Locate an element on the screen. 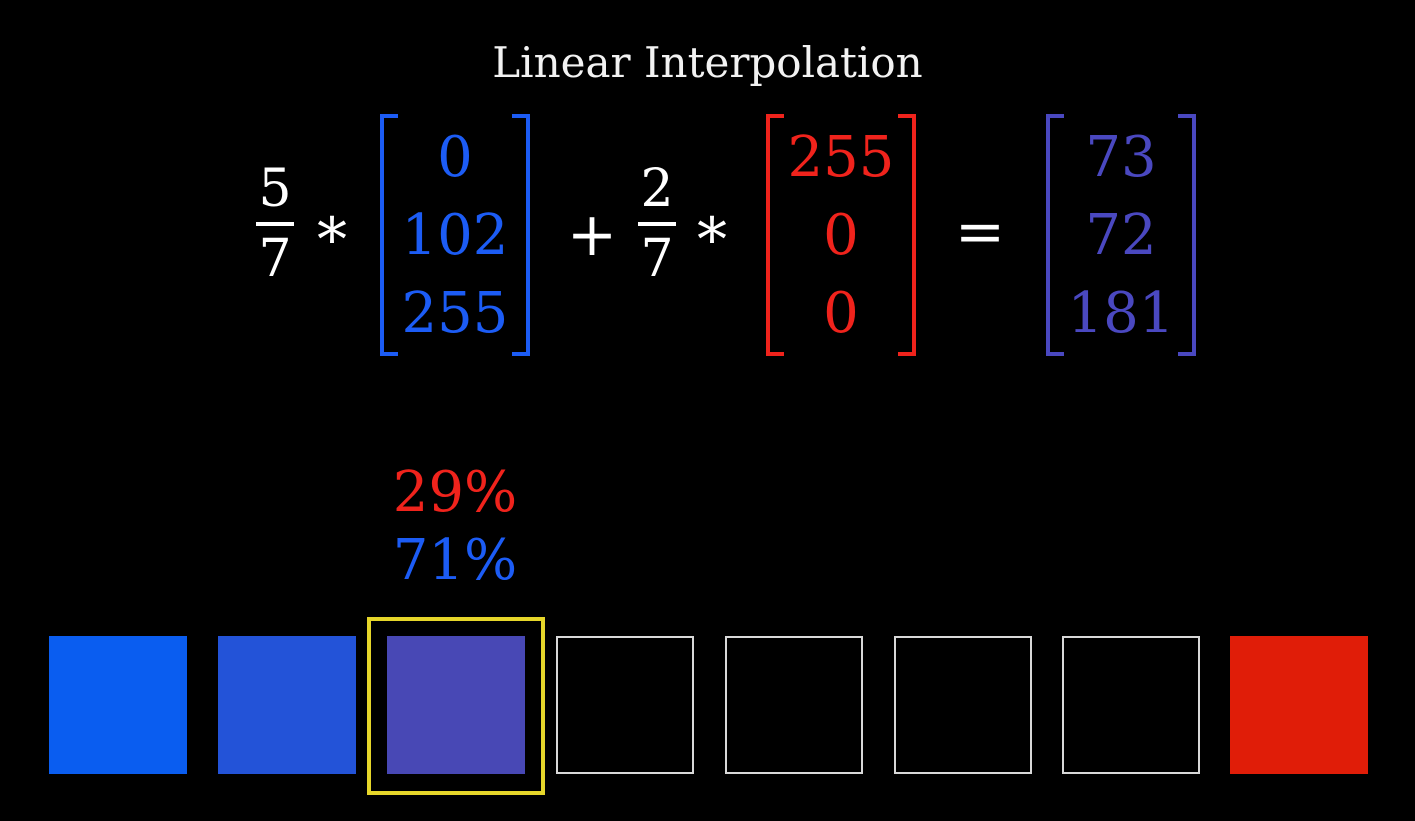  result-vector: 73 72 181 is located at coordinates (1121, 235).